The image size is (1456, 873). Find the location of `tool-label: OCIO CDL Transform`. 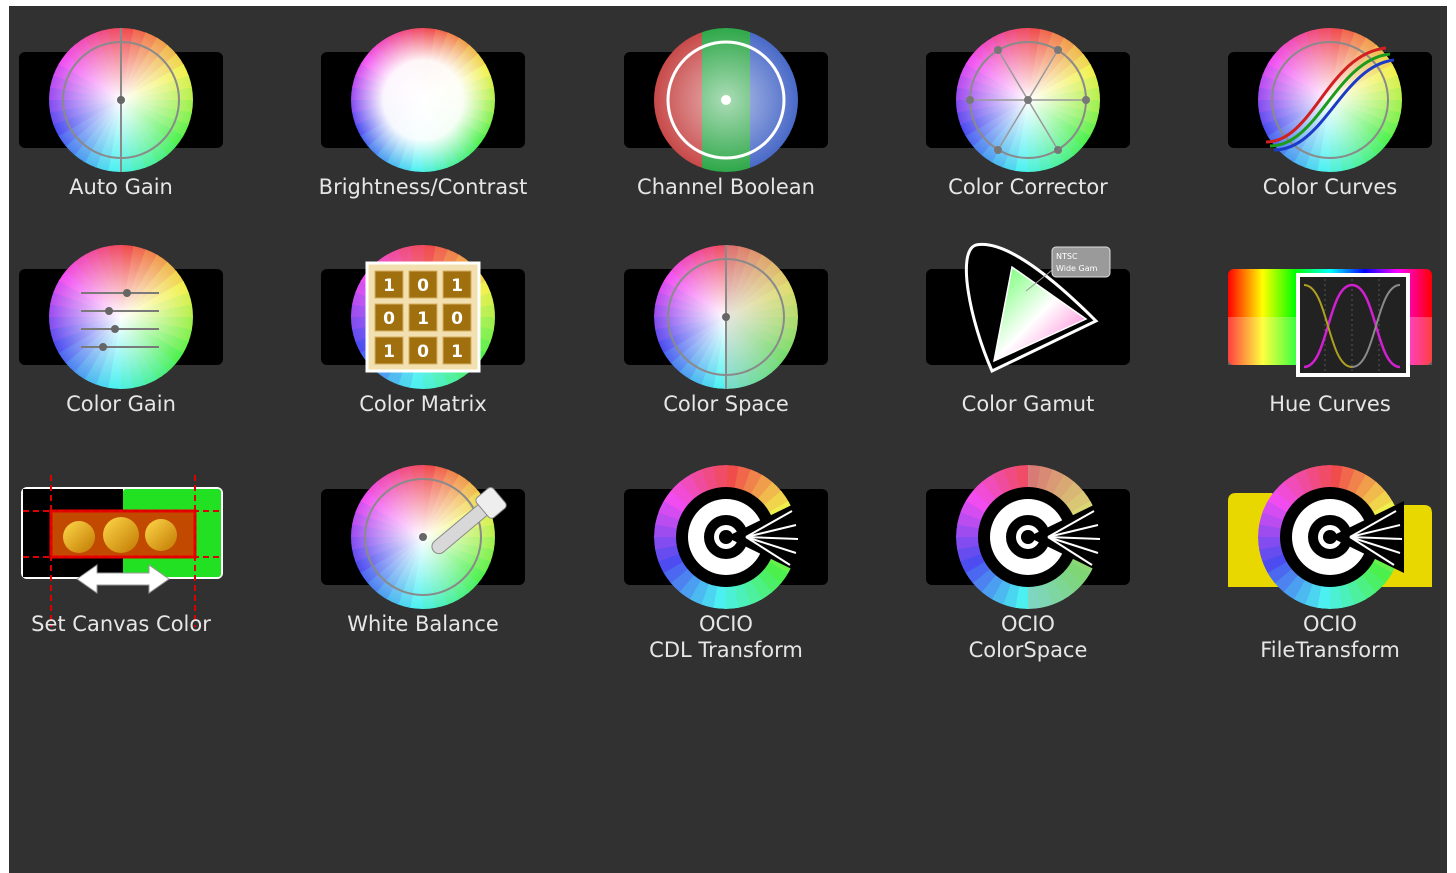

tool-label: OCIO CDL Transform is located at coordinates (726, 637).